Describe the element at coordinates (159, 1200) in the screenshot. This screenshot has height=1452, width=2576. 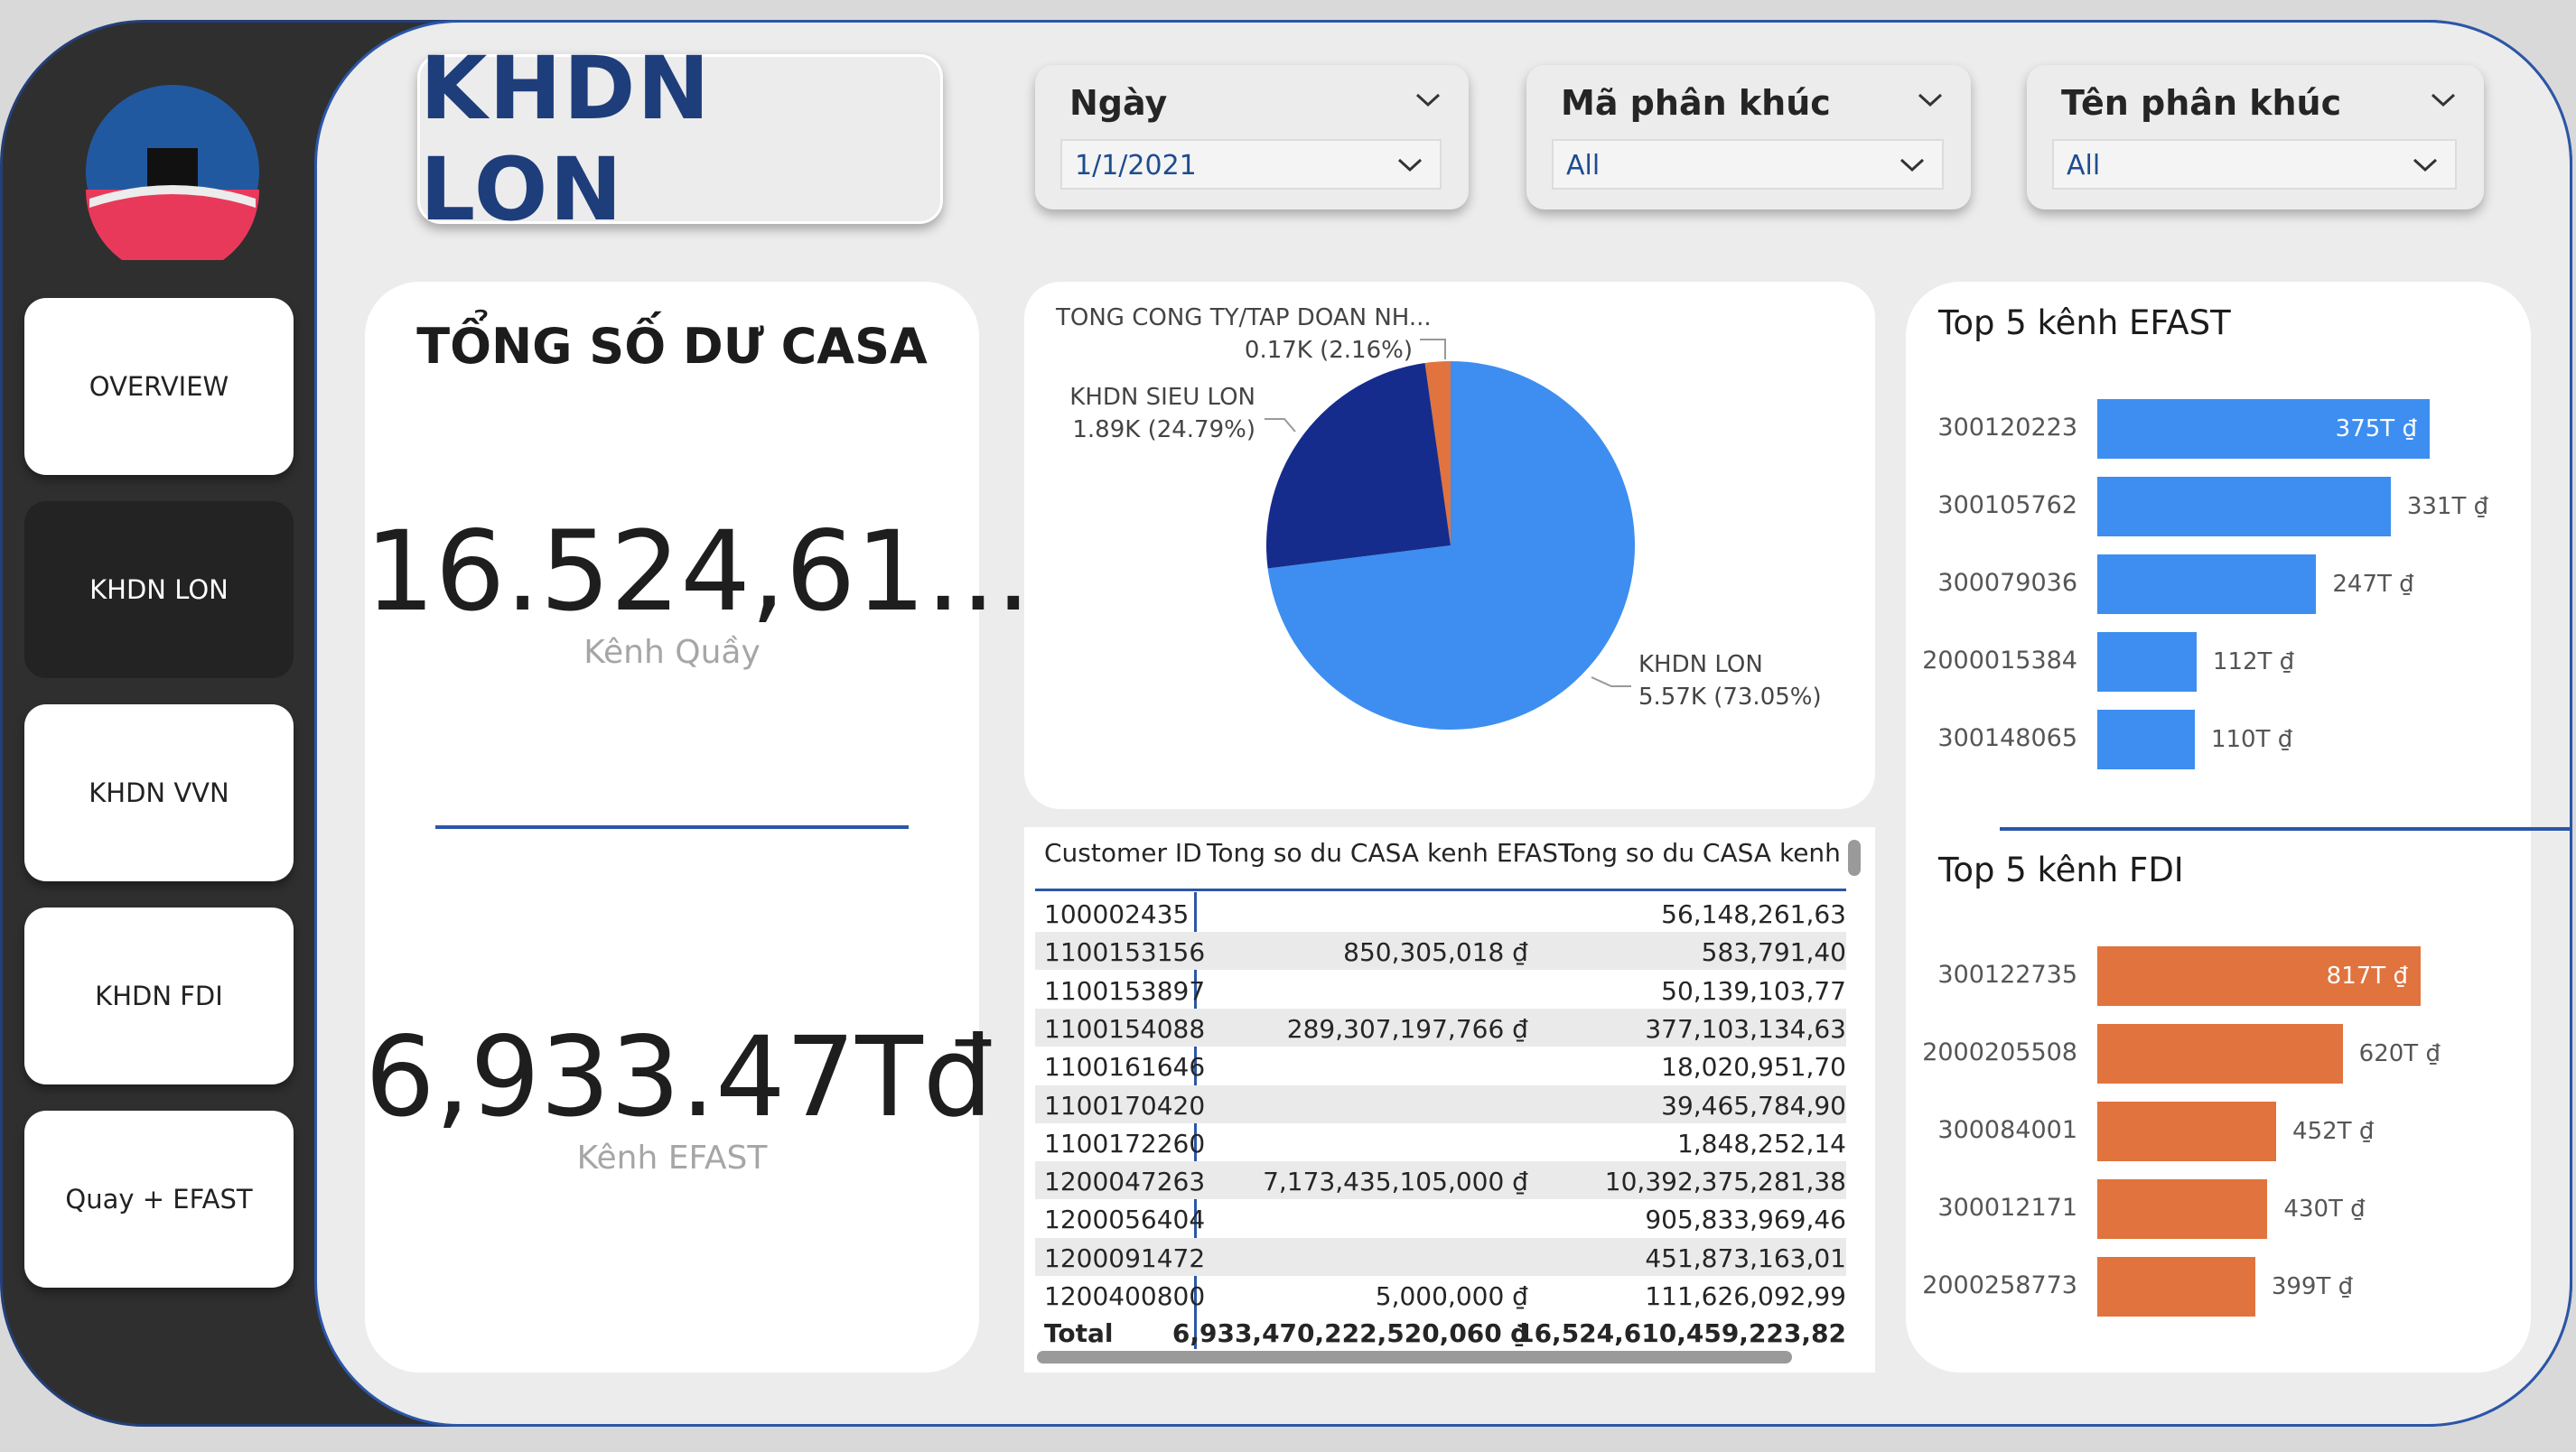
I see `nav-quay-efast: Quay + EFAST` at that location.